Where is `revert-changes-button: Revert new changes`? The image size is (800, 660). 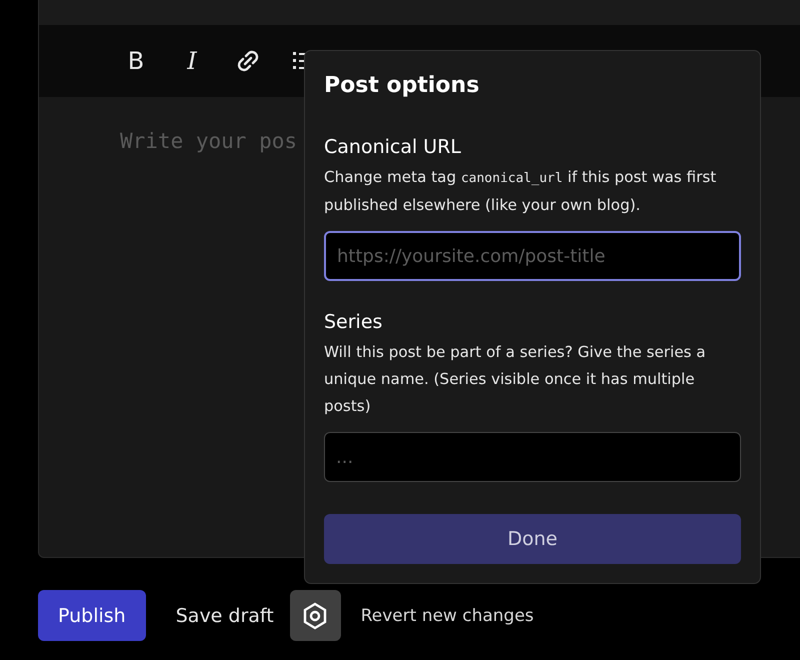
revert-changes-button: Revert new changes is located at coordinates (447, 615).